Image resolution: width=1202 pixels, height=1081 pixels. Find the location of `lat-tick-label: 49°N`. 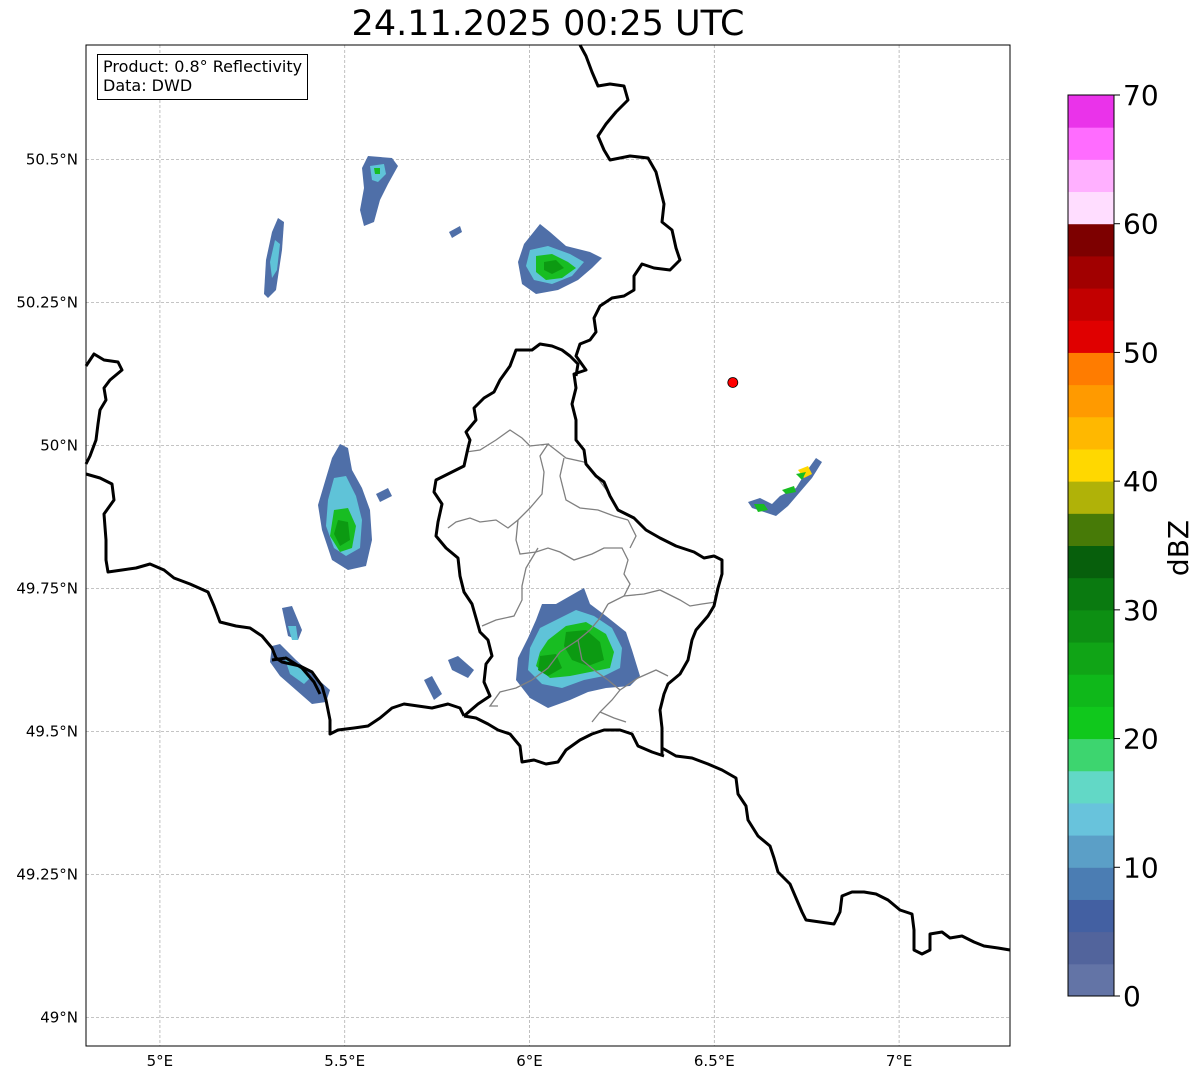

lat-tick-label: 49°N is located at coordinates (59, 1017).